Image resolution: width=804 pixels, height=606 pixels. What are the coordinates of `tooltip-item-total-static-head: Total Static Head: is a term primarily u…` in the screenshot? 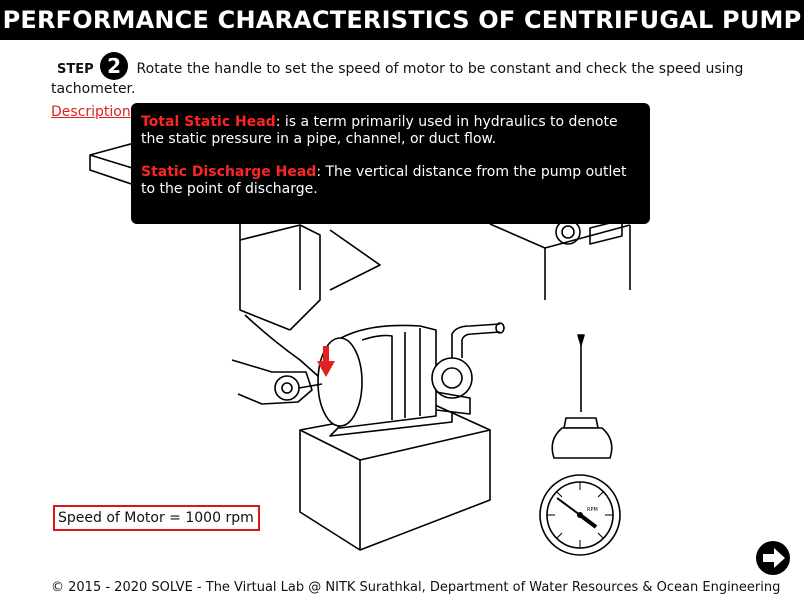 It's located at (390, 131).